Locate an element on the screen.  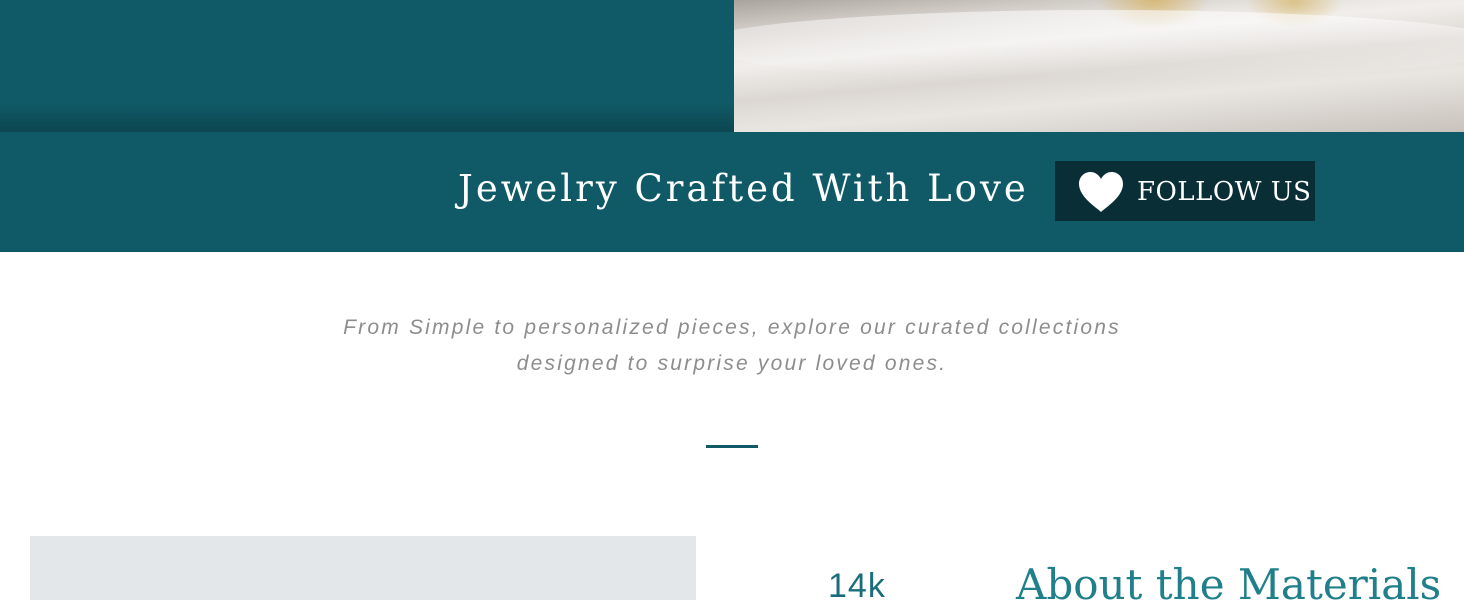
heart-icon is located at coordinates (1101, 192).